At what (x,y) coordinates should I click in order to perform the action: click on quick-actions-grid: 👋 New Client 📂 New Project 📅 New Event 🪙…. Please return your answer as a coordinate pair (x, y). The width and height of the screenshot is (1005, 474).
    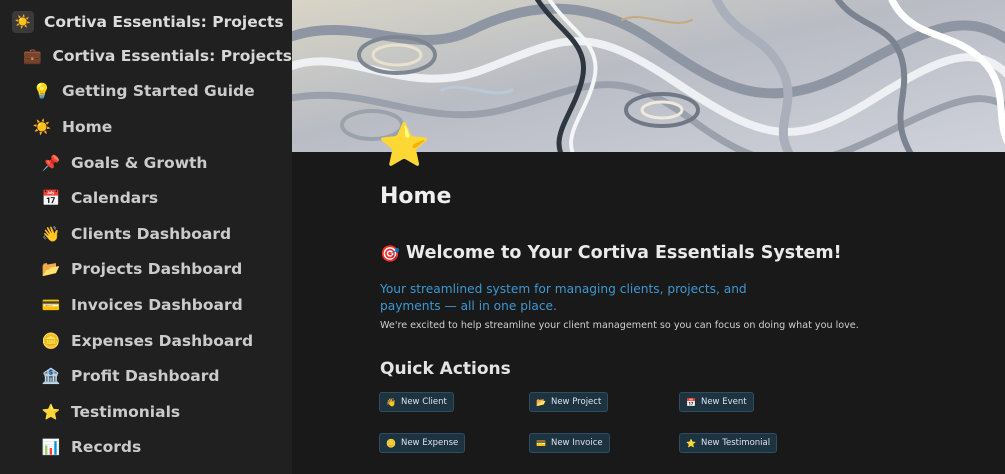
    Looking at the image, I should click on (679, 432).